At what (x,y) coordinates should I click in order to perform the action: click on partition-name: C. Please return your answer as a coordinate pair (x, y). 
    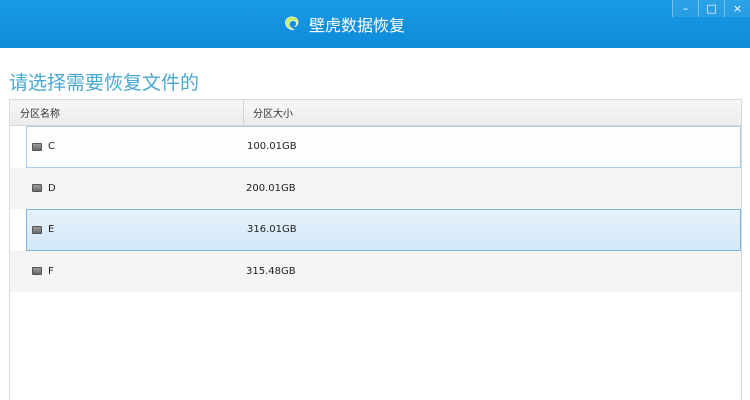
    Looking at the image, I should click on (51, 147).